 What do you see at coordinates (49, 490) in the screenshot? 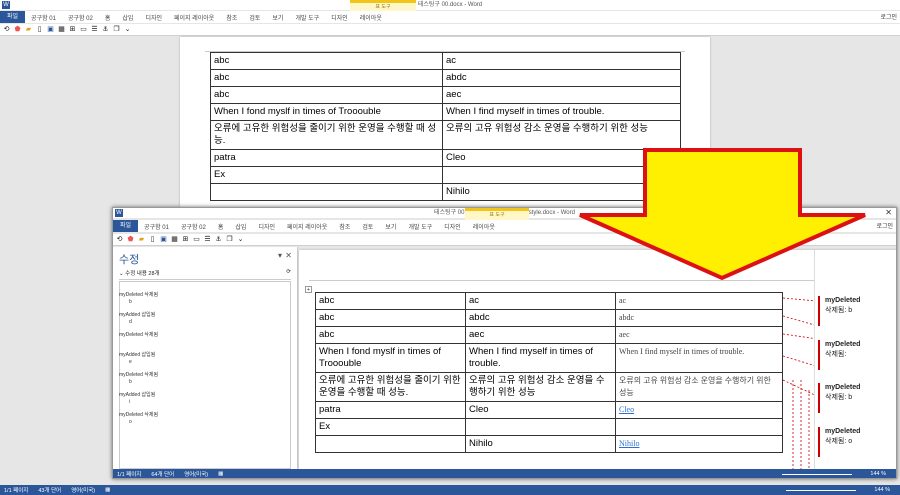
I see `word-count: 43개 단어` at bounding box center [49, 490].